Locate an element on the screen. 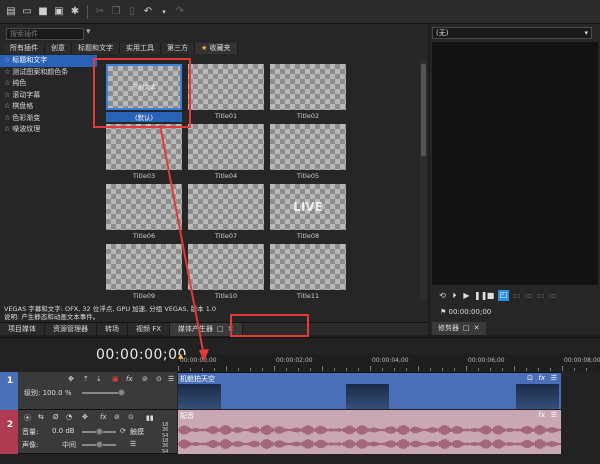  tree-item-color-gradient: ☆ 色彩渐变 is located at coordinates (48, 119).